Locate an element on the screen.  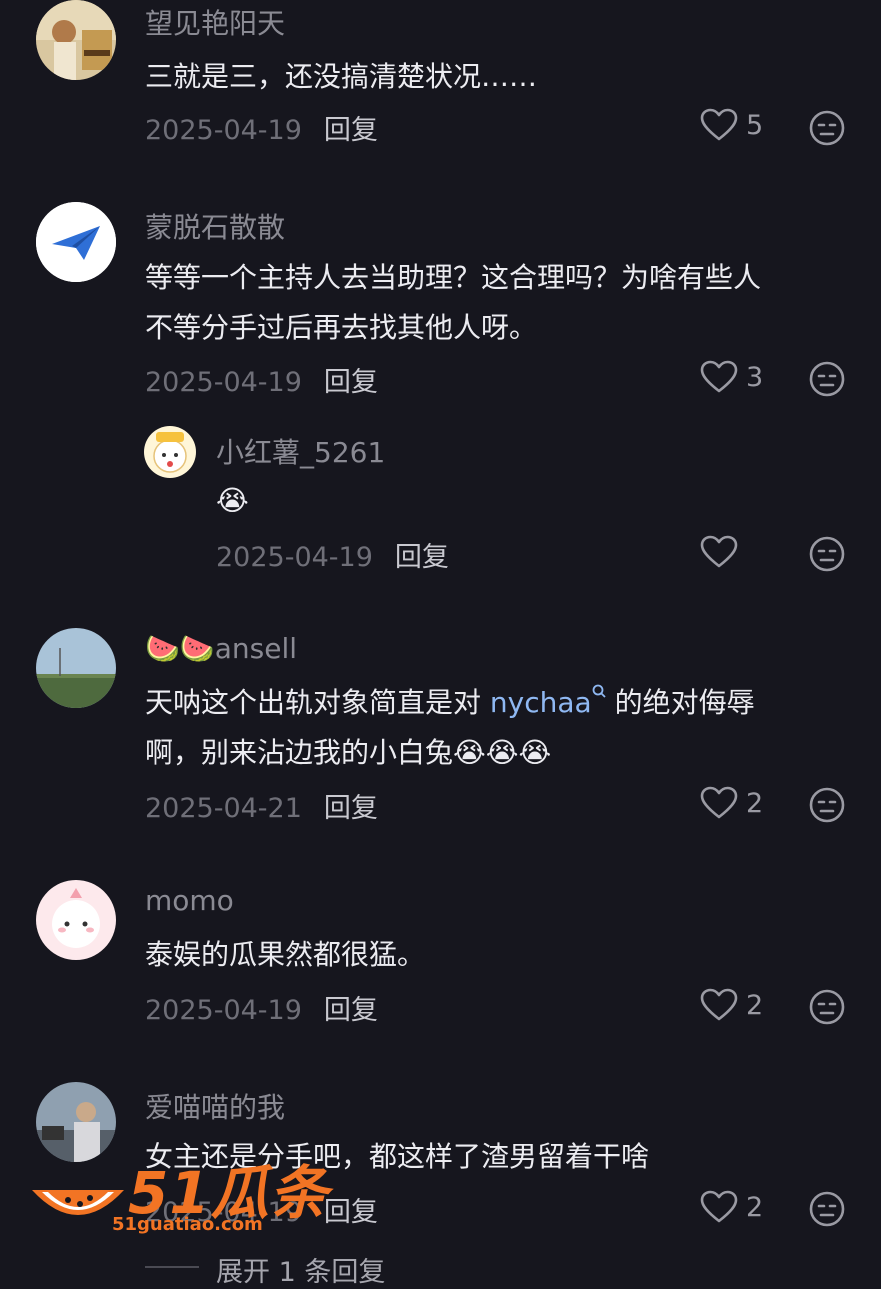
comment-text: 等等一个主持人去当助理？这合理吗？为啥有些人 is located at coordinates (453, 277).